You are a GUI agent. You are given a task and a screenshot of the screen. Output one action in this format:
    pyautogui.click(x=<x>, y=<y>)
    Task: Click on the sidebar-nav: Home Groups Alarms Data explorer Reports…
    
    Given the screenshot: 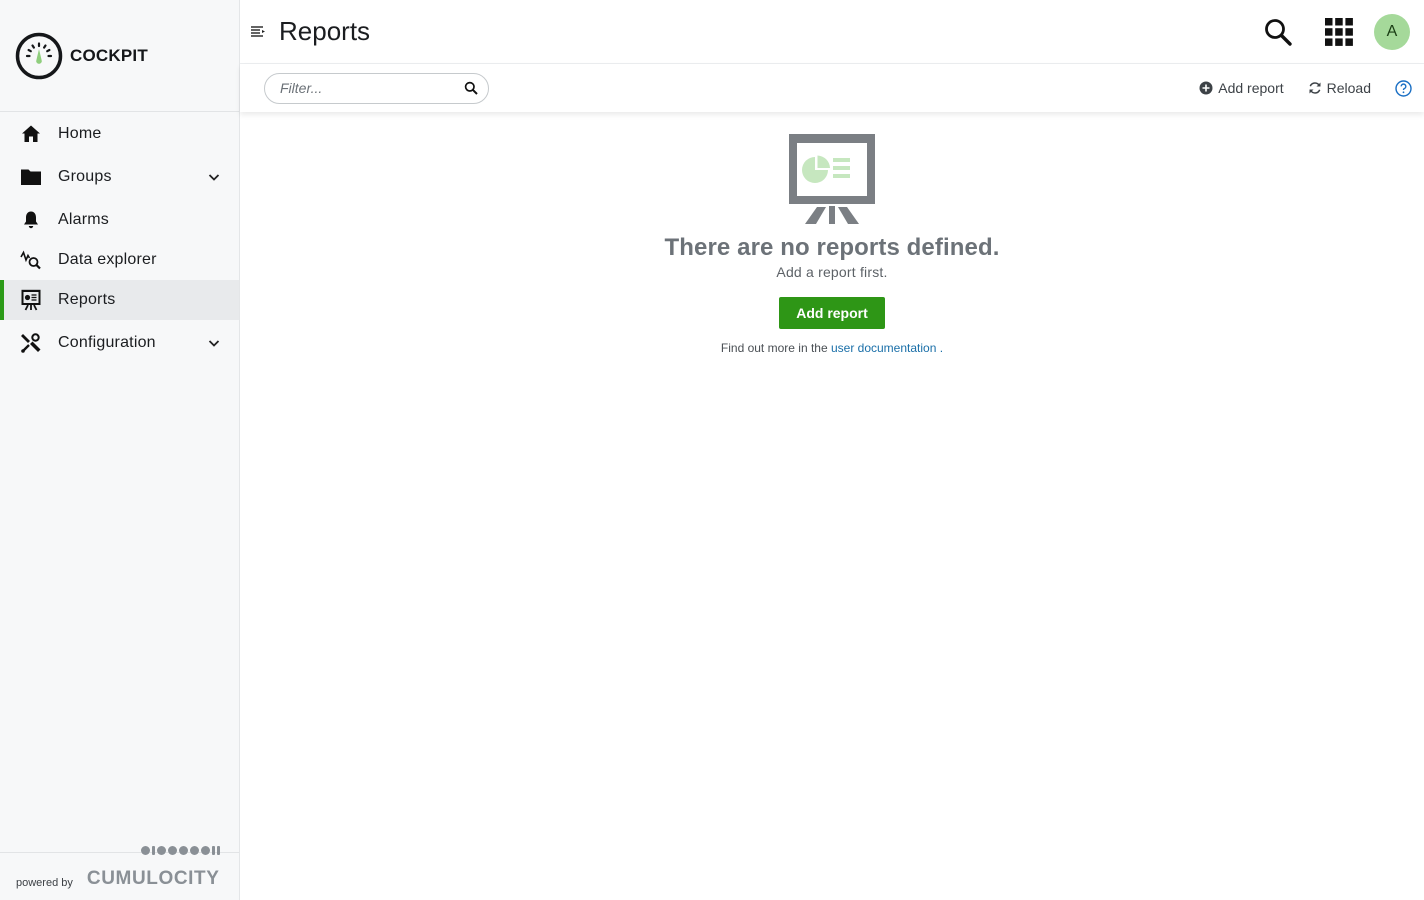 What is the action you would take?
    pyautogui.click(x=119, y=239)
    